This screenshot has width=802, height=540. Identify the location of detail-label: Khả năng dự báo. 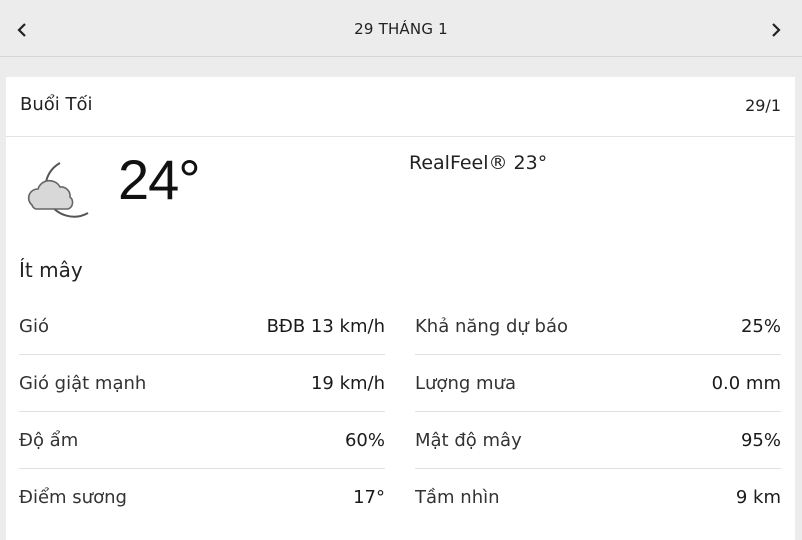
(491, 326).